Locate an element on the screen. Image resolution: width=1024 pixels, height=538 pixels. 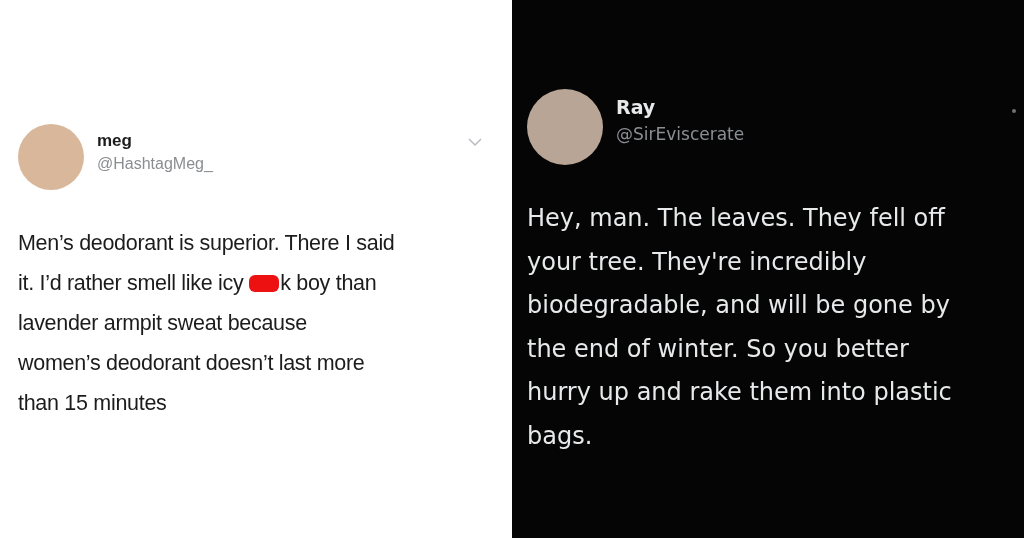
user-handle: @SirEviscerate is located at coordinates (680, 134).